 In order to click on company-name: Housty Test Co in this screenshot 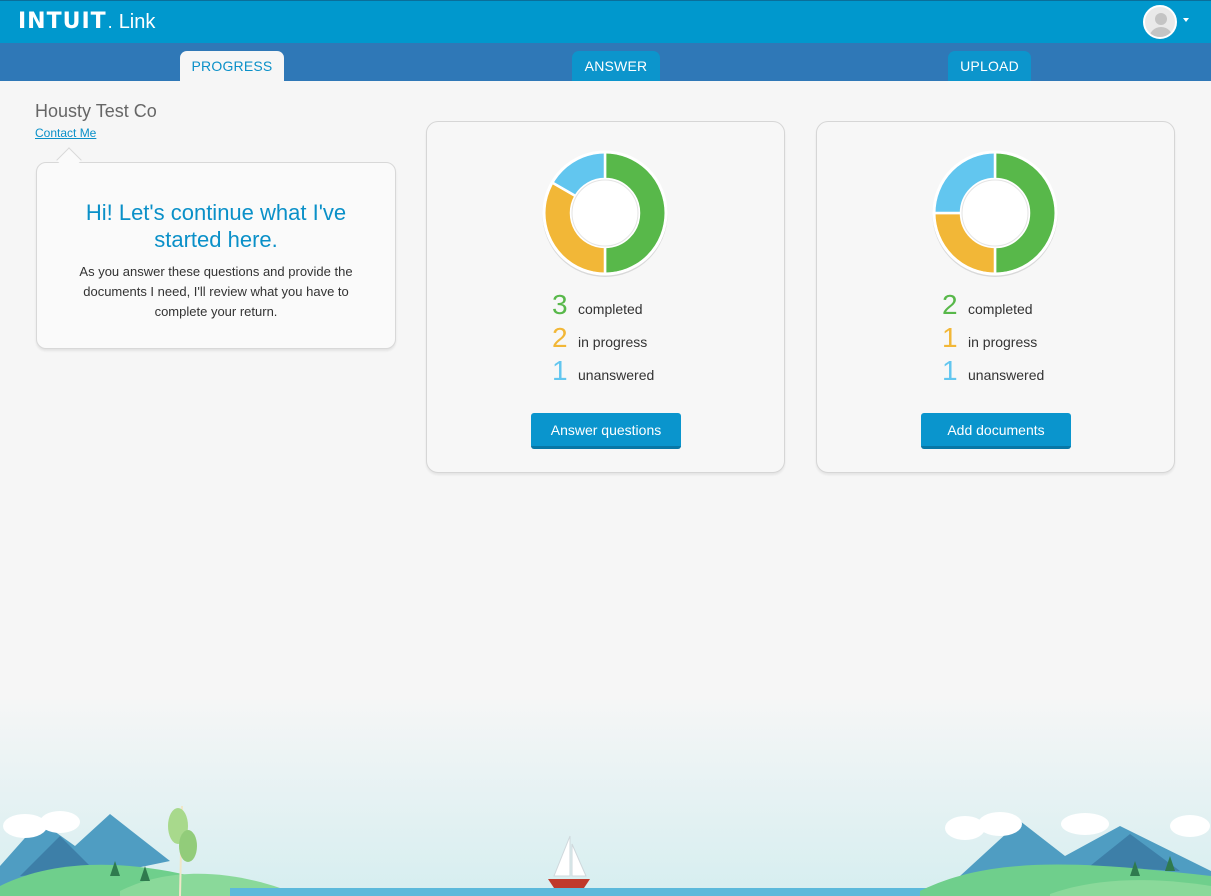, I will do `click(96, 111)`.